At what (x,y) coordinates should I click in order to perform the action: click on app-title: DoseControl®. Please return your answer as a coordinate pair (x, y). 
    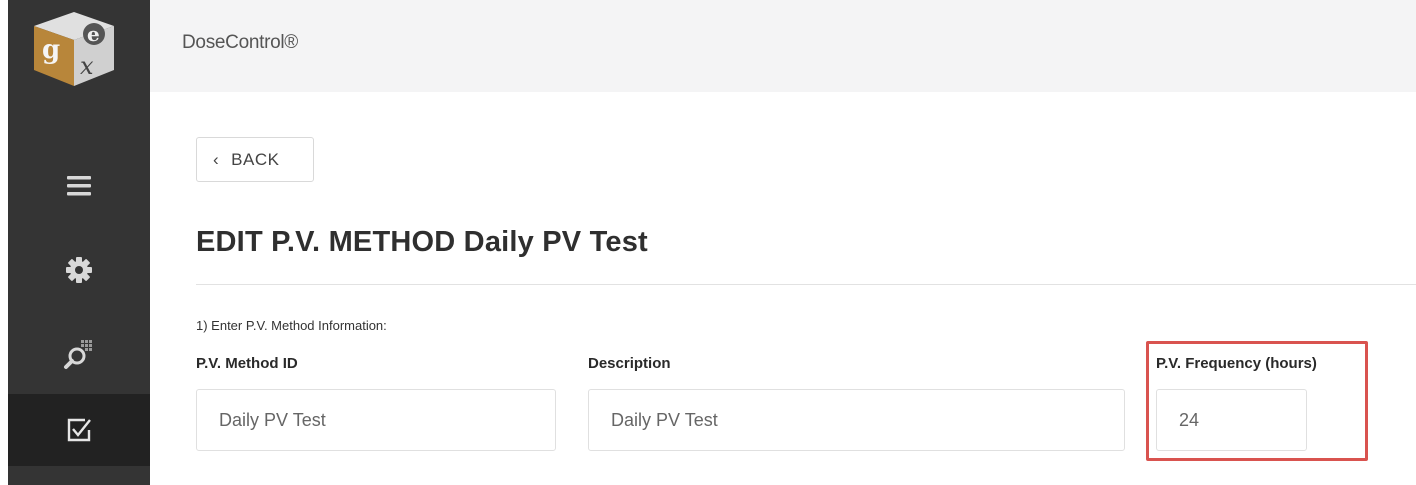
    Looking at the image, I should click on (240, 42).